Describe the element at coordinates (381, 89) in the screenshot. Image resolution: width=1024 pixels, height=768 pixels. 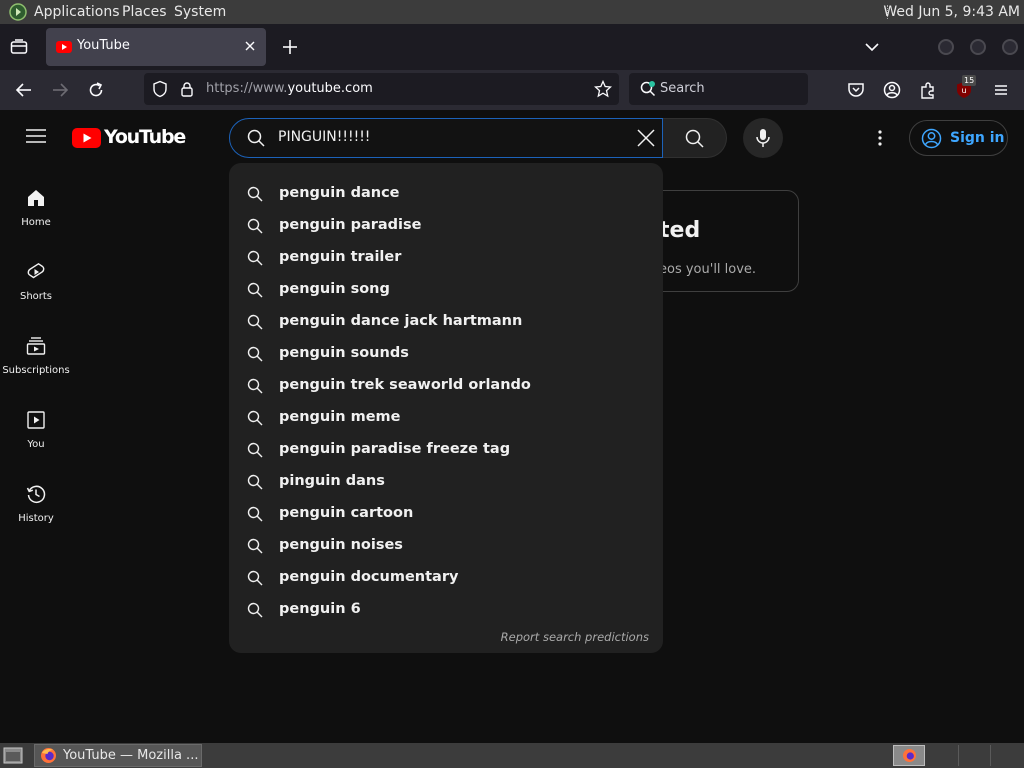
I see `address-bar: https://www.youtube.com` at that location.